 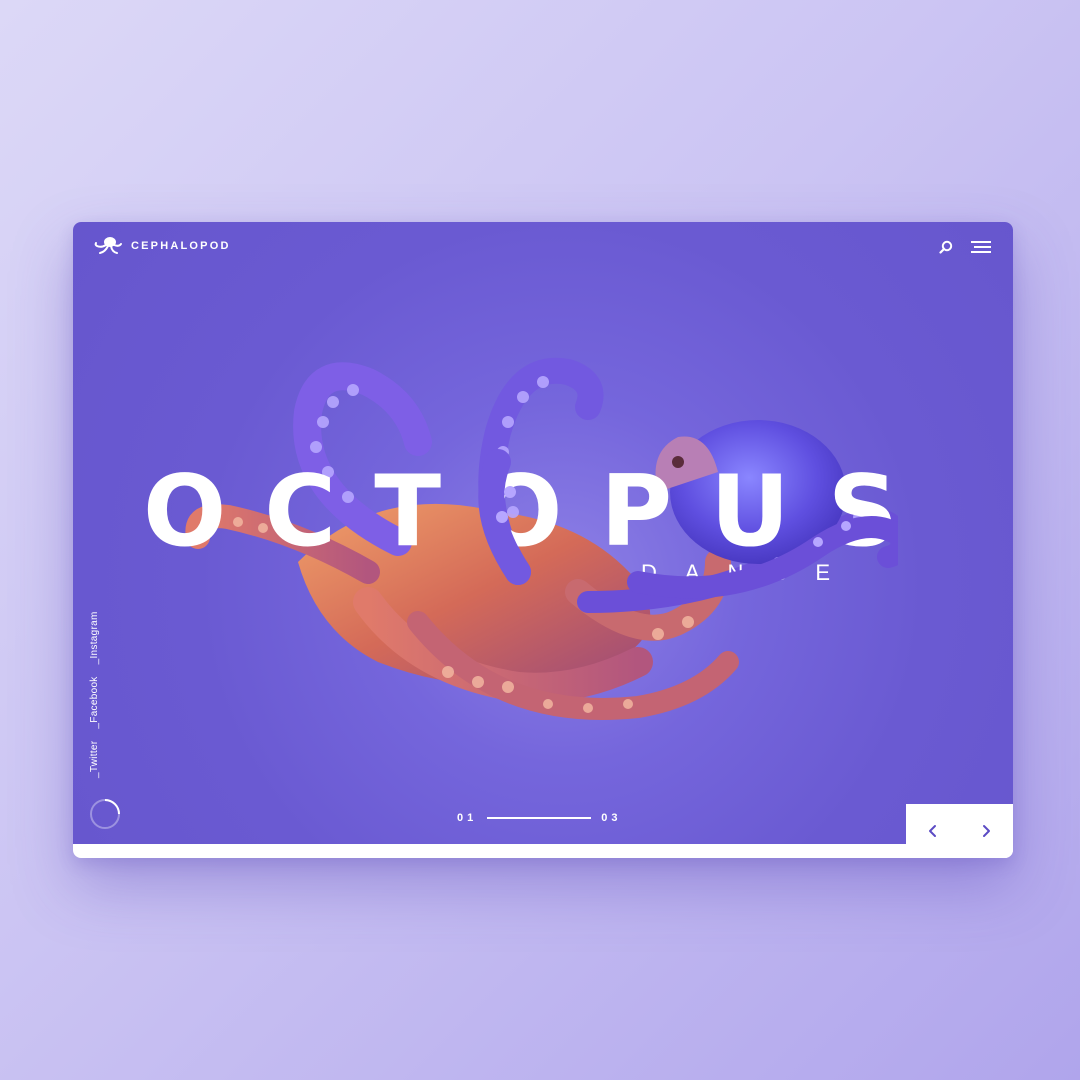 I want to click on hero-subtitle: DANCE, so click(x=750, y=572).